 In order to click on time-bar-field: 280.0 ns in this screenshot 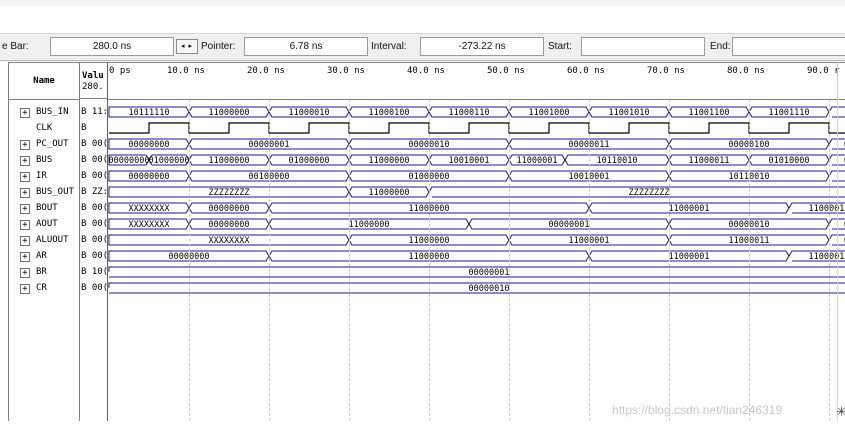, I will do `click(112, 46)`.